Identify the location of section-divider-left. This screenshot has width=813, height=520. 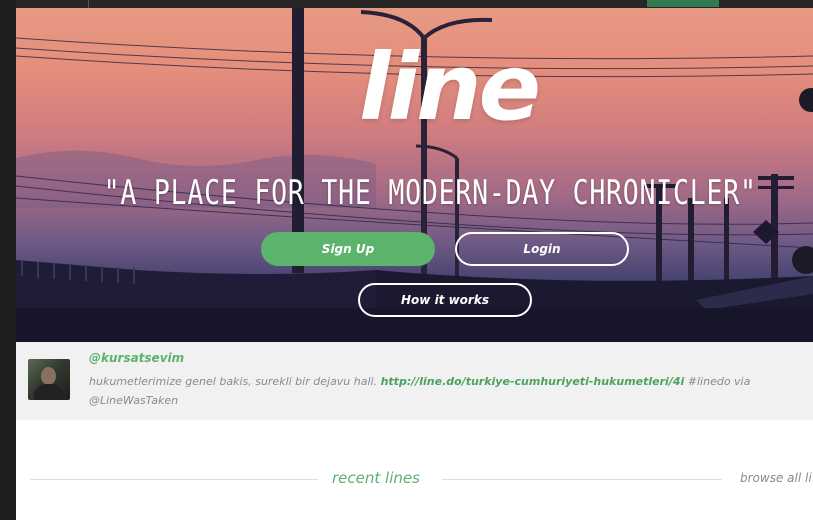
(174, 479).